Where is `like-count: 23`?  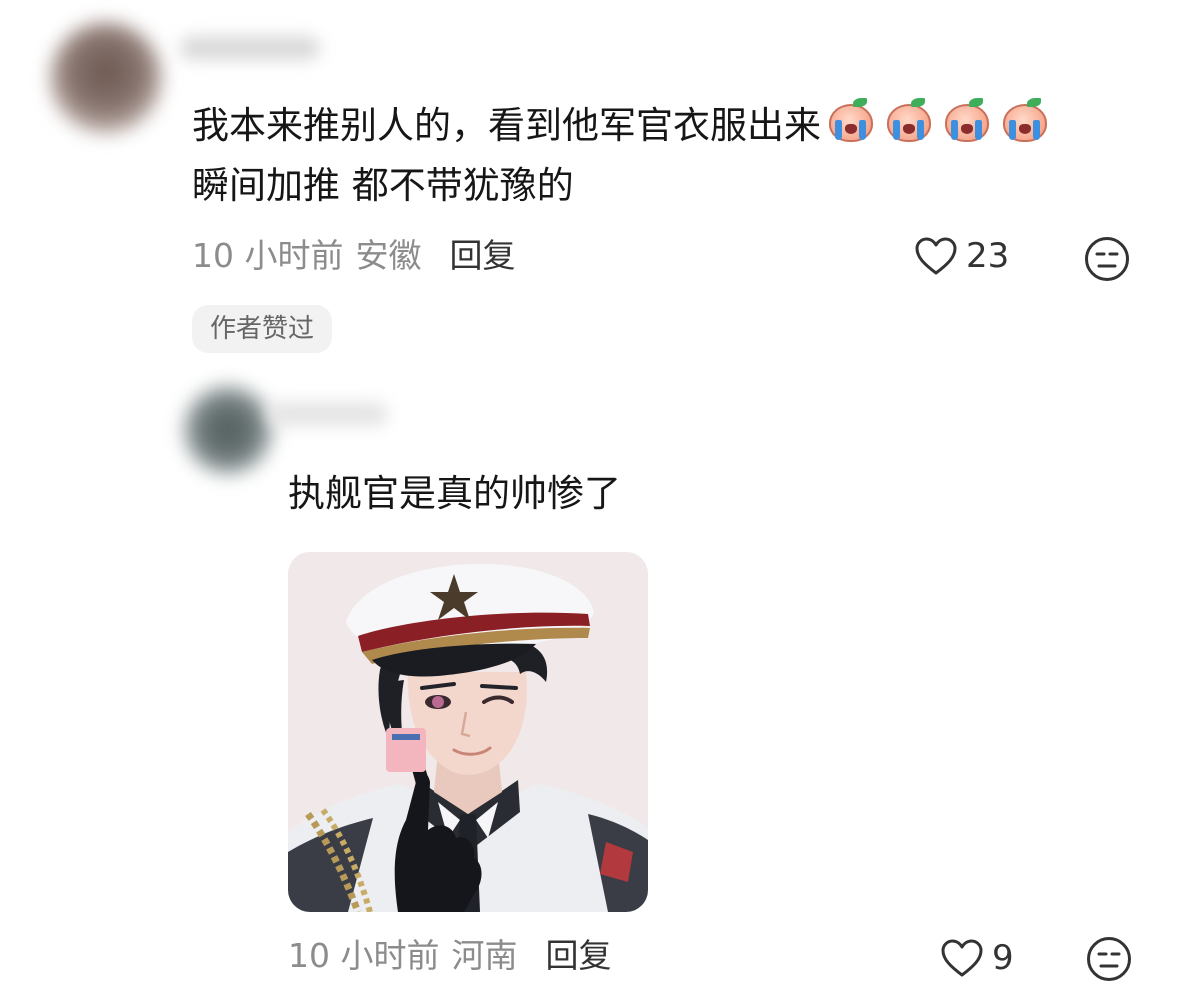 like-count: 23 is located at coordinates (988, 256).